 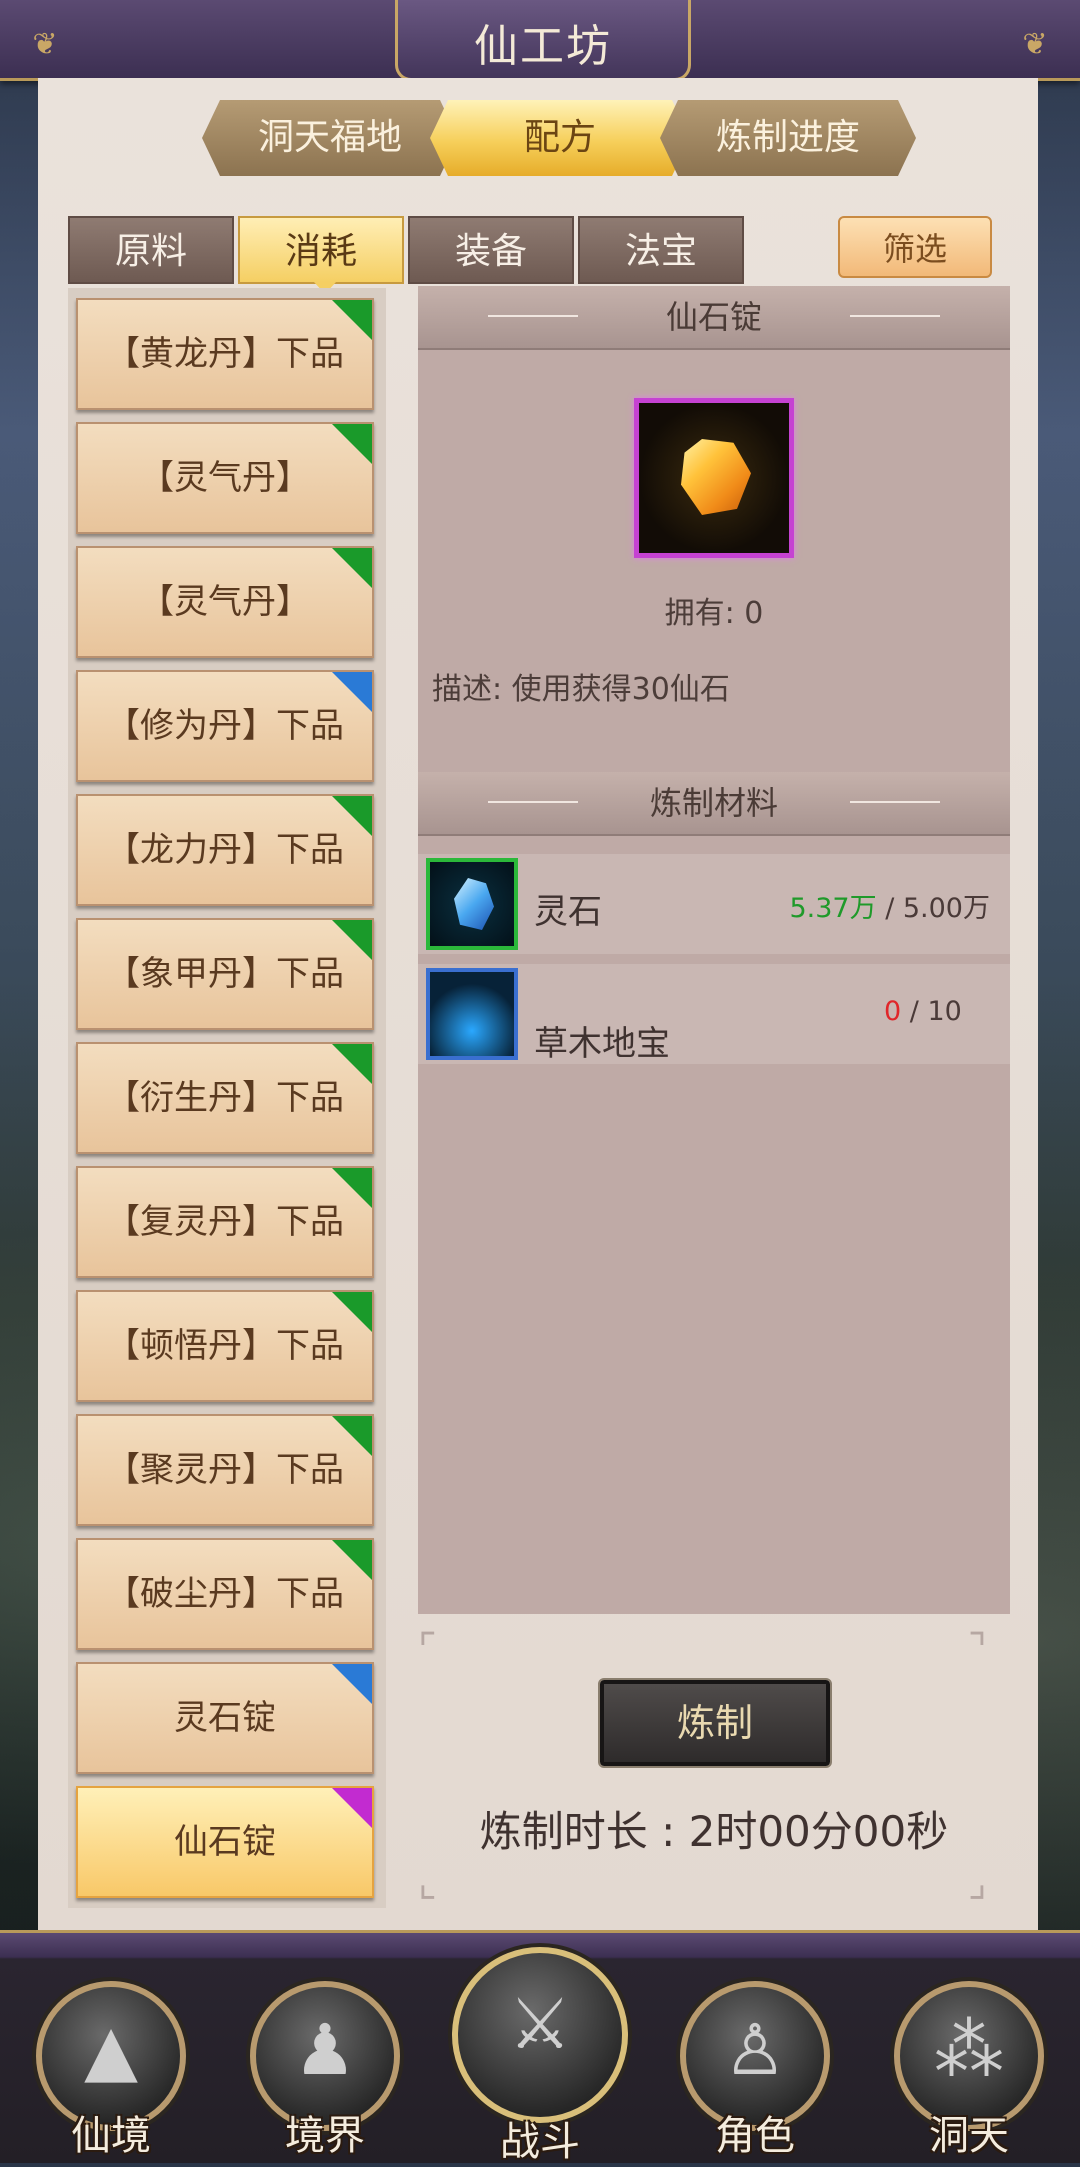 I want to click on list-item: 【聚灵丹】下品, so click(x=225, y=1470).